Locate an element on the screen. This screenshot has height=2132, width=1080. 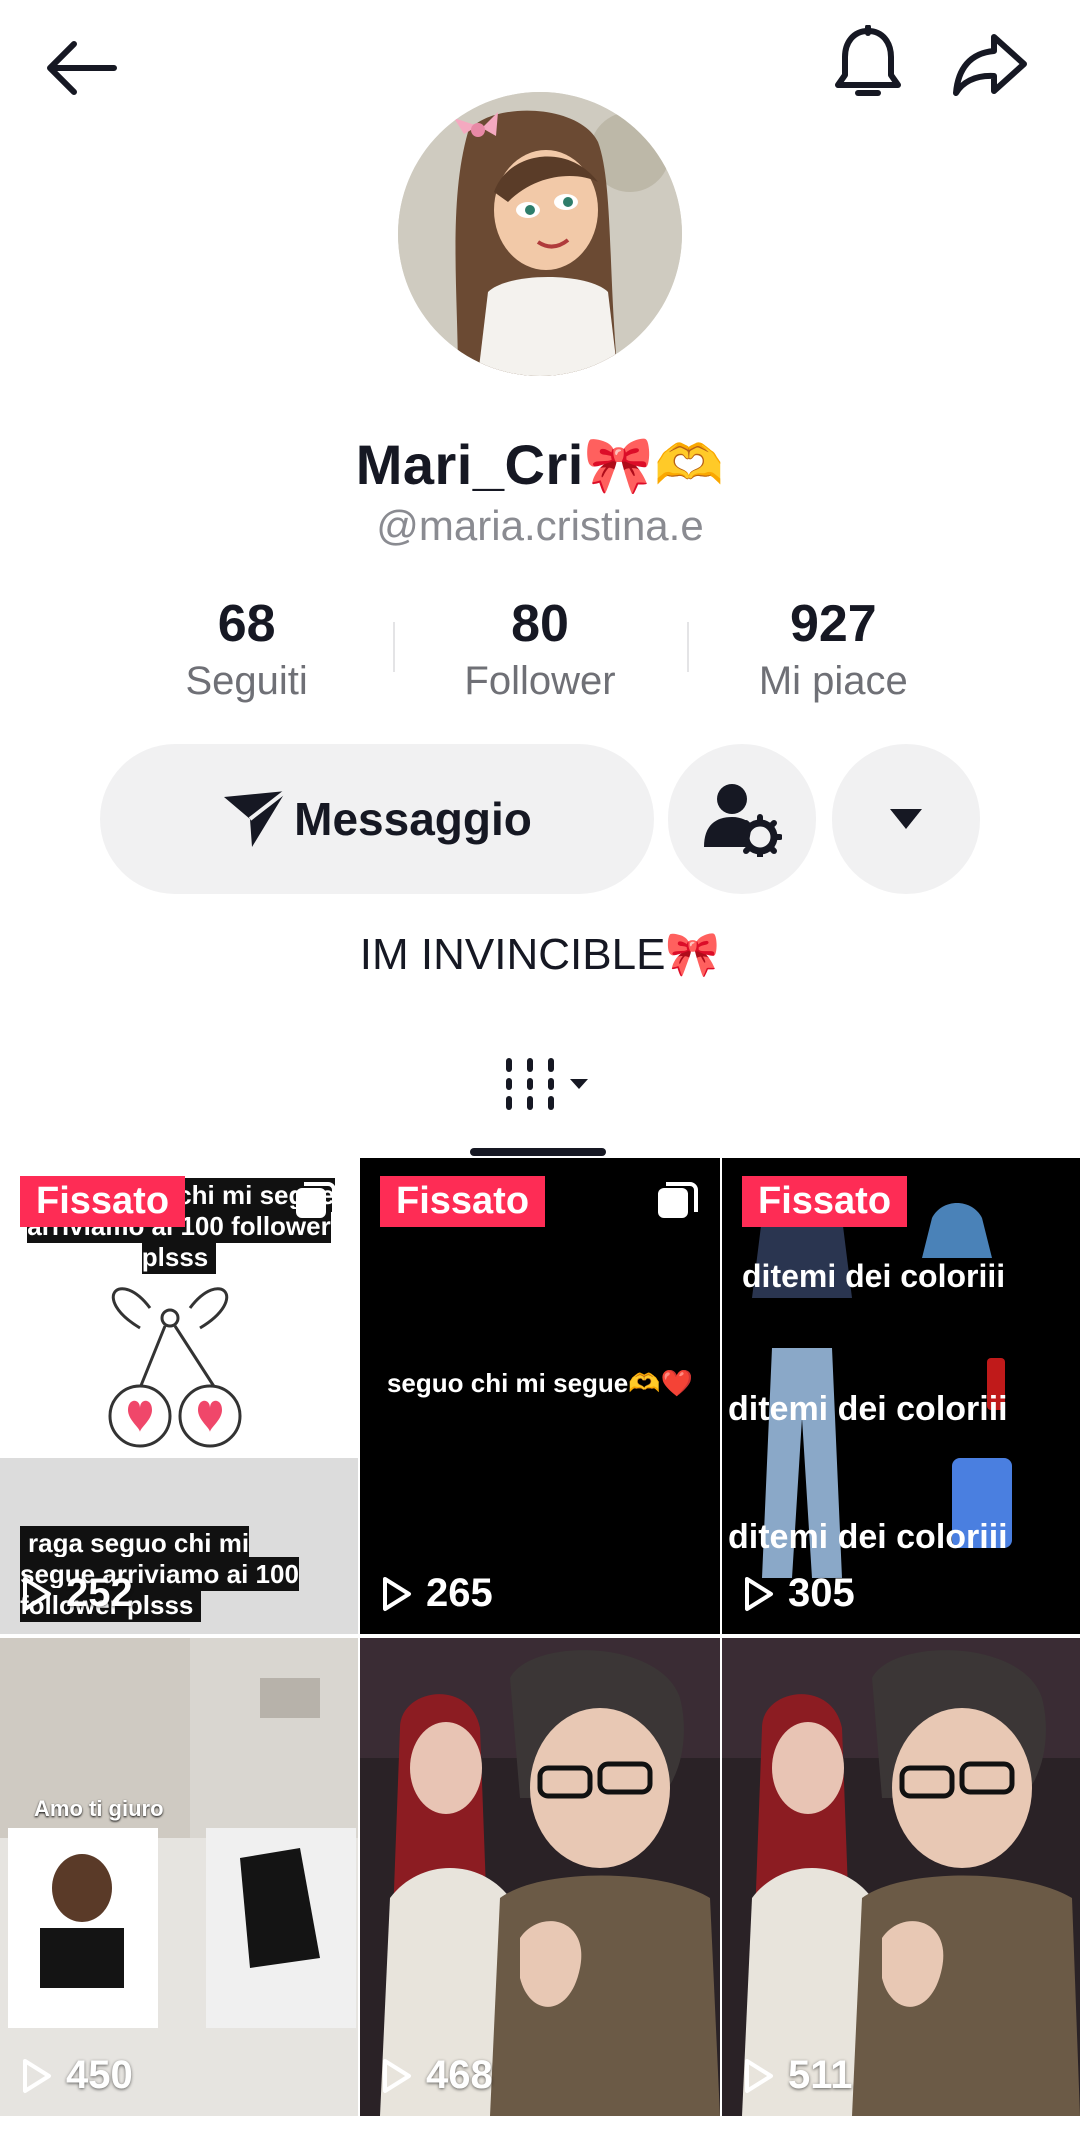
bell-icon is located at coordinates (868, 60).